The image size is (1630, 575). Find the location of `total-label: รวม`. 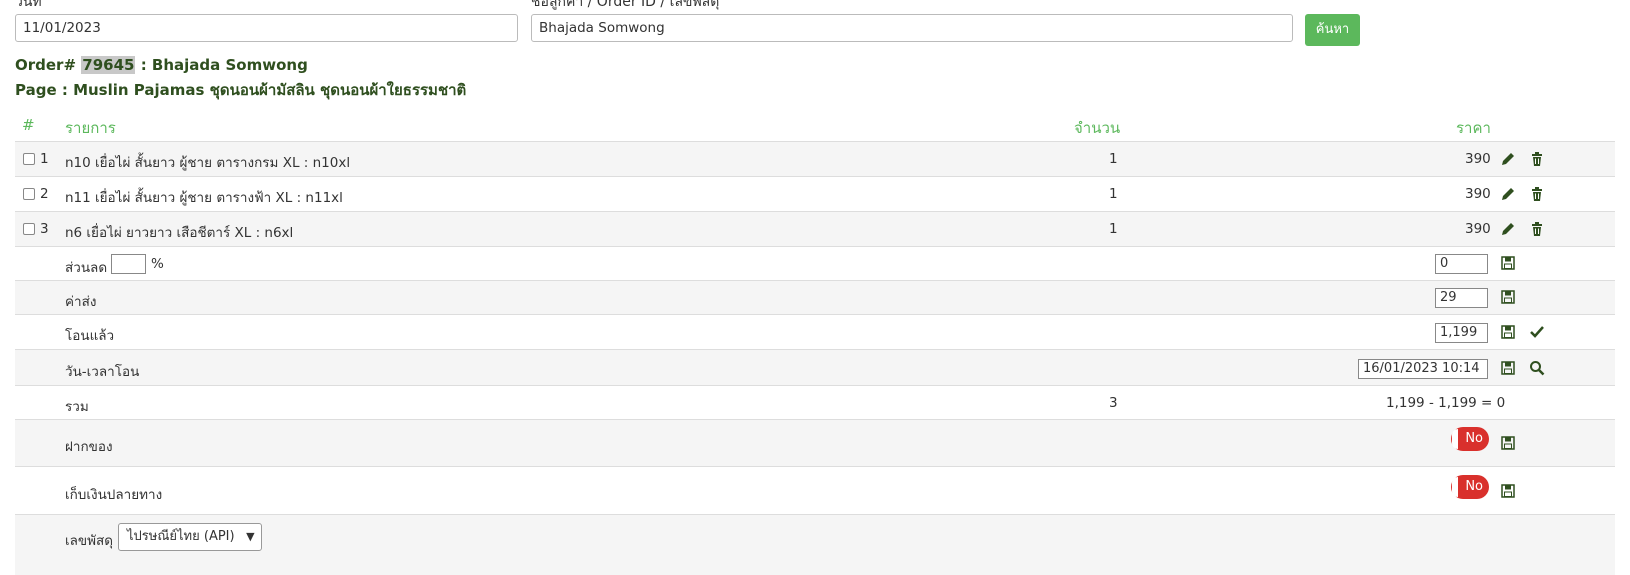

total-label: รวม is located at coordinates (77, 407).